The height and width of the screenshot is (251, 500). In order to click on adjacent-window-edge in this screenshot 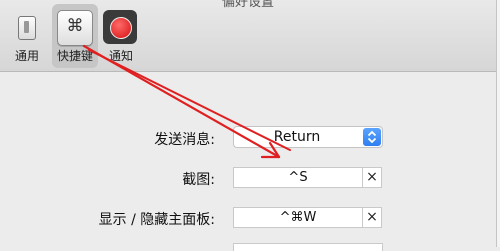, I will do `click(498, 123)`.